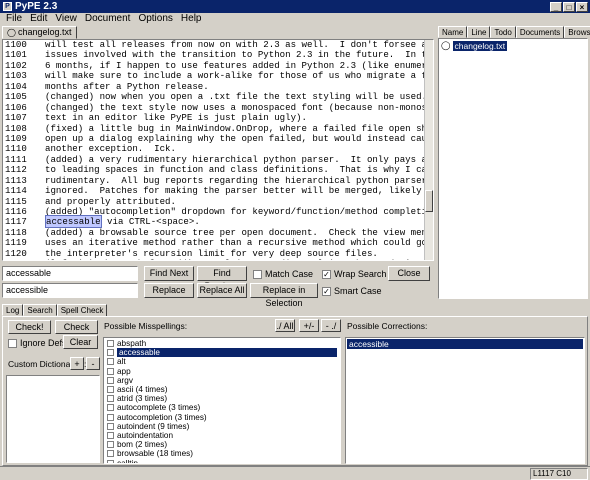  I want to click on window-controls: _ □ ×, so click(569, 6).